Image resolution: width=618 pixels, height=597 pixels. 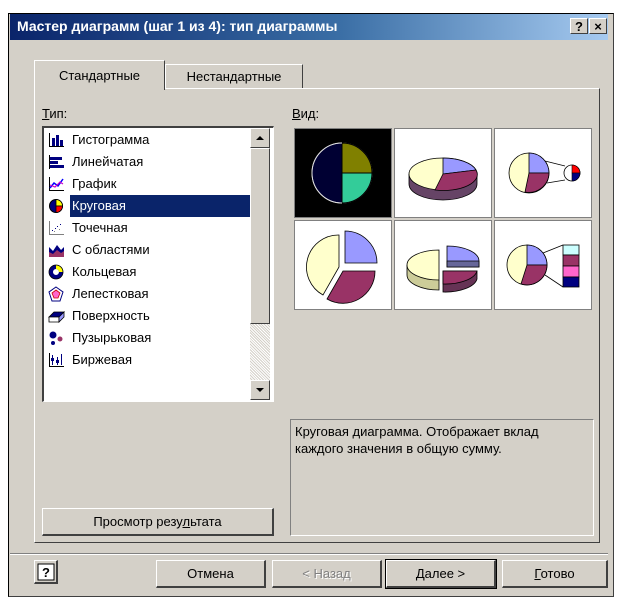 What do you see at coordinates (441, 574) in the screenshot?
I see `next-button: Далее >` at bounding box center [441, 574].